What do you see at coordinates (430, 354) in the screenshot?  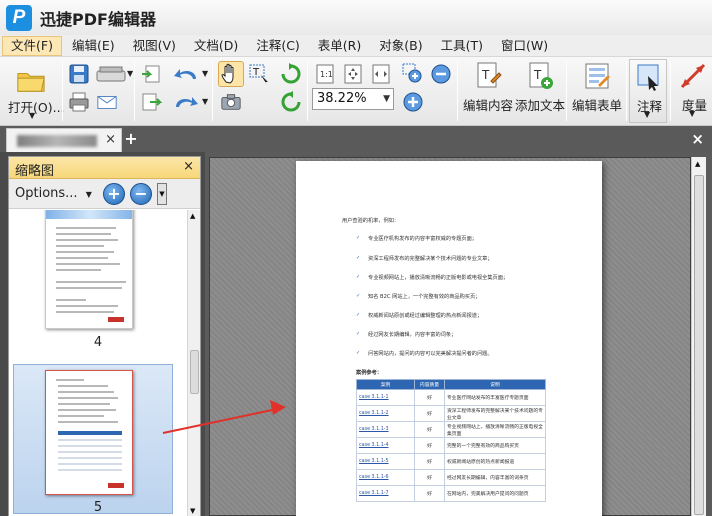 I see `bullet-text: 问答网站内，提问的内容可以完美解决提问者的问题。` at bounding box center [430, 354].